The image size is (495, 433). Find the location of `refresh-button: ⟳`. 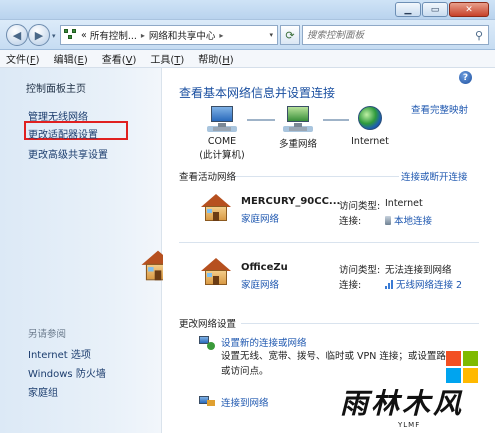

refresh-button: ⟳ is located at coordinates (290, 35).